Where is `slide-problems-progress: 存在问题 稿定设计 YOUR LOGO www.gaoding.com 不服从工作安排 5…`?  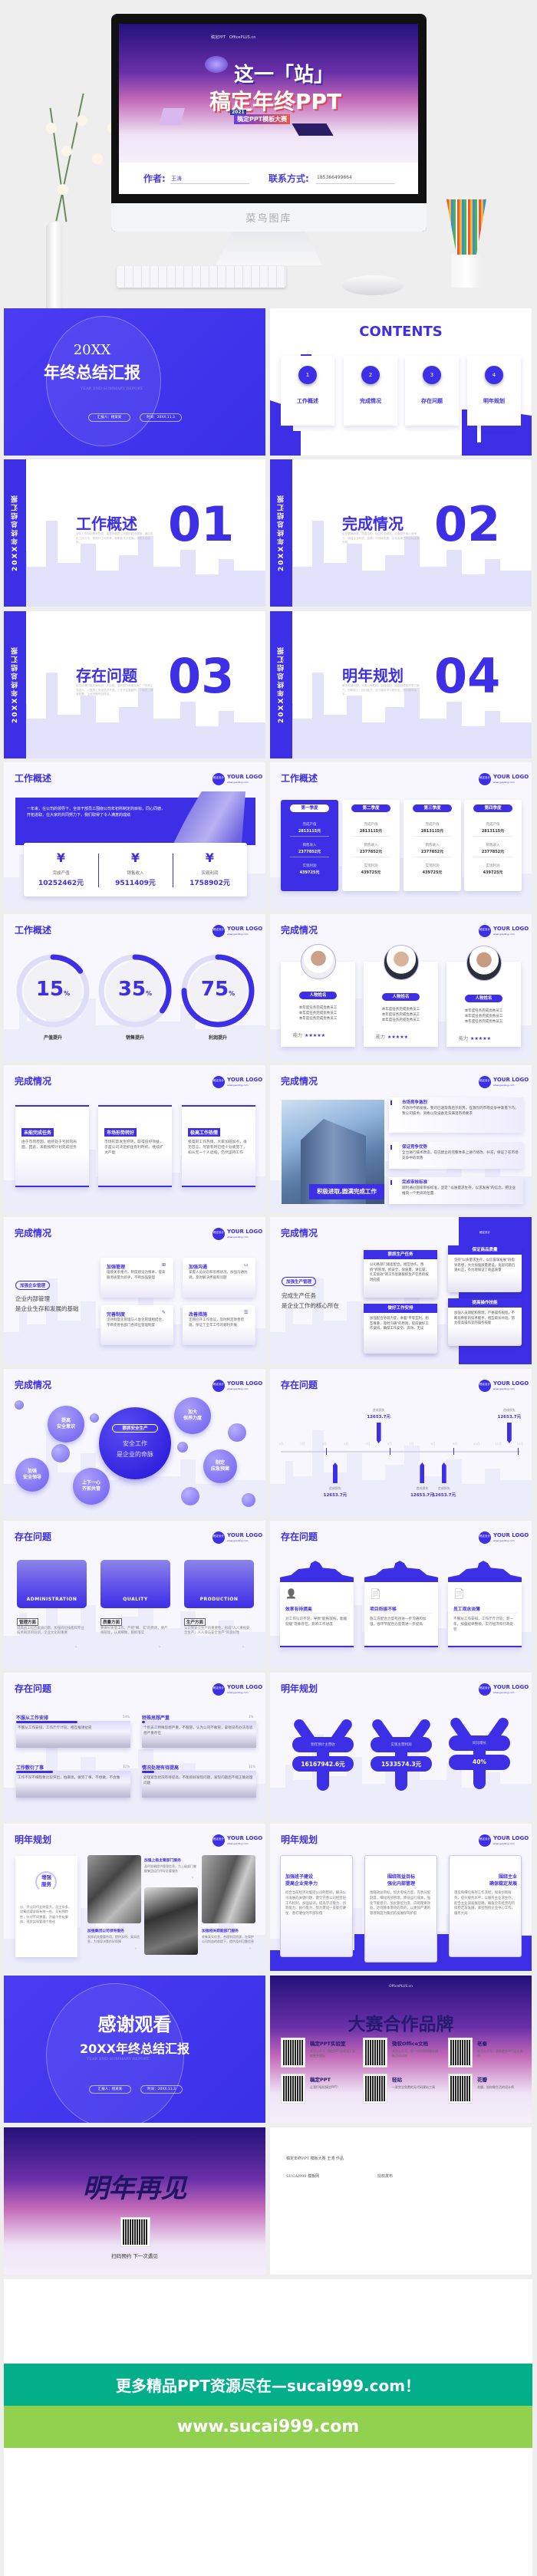 slide-problems-progress: 存在问题 稿定设计 YOUR LOGO www.gaoding.com 不服从工作安排 5… is located at coordinates (134, 1746).